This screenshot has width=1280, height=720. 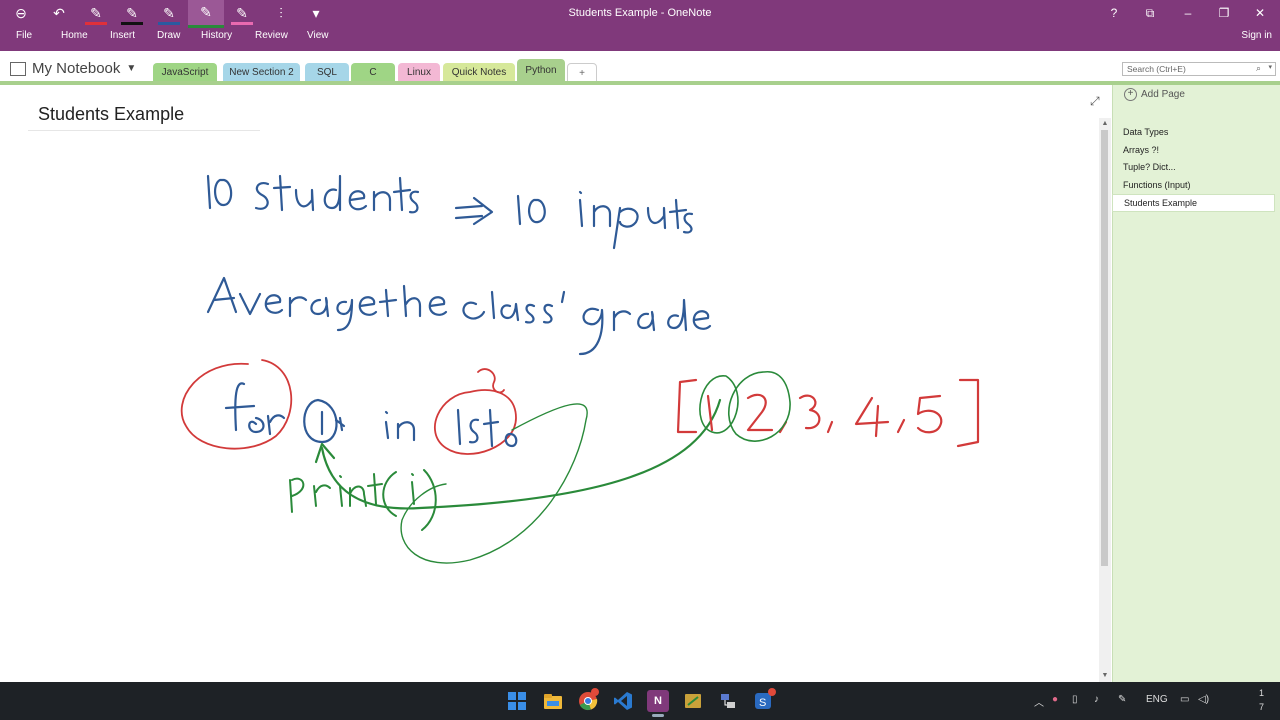 What do you see at coordinates (595, 692) in the screenshot?
I see `chrome-badge` at bounding box center [595, 692].